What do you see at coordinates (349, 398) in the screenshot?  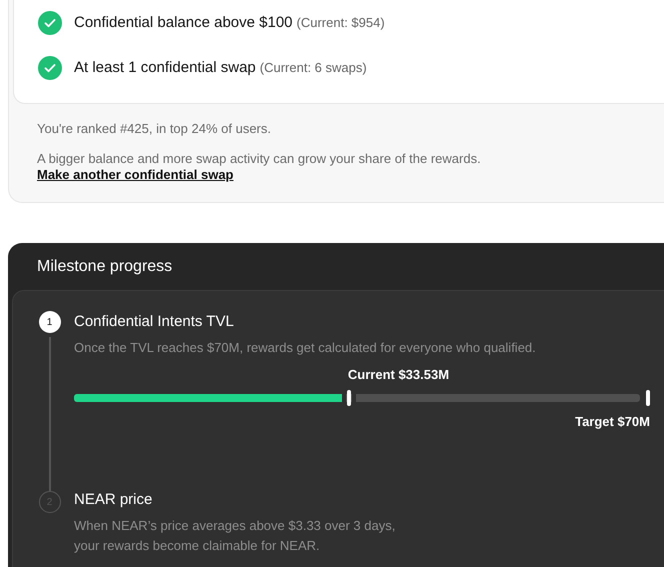 I see `current-marker` at bounding box center [349, 398].